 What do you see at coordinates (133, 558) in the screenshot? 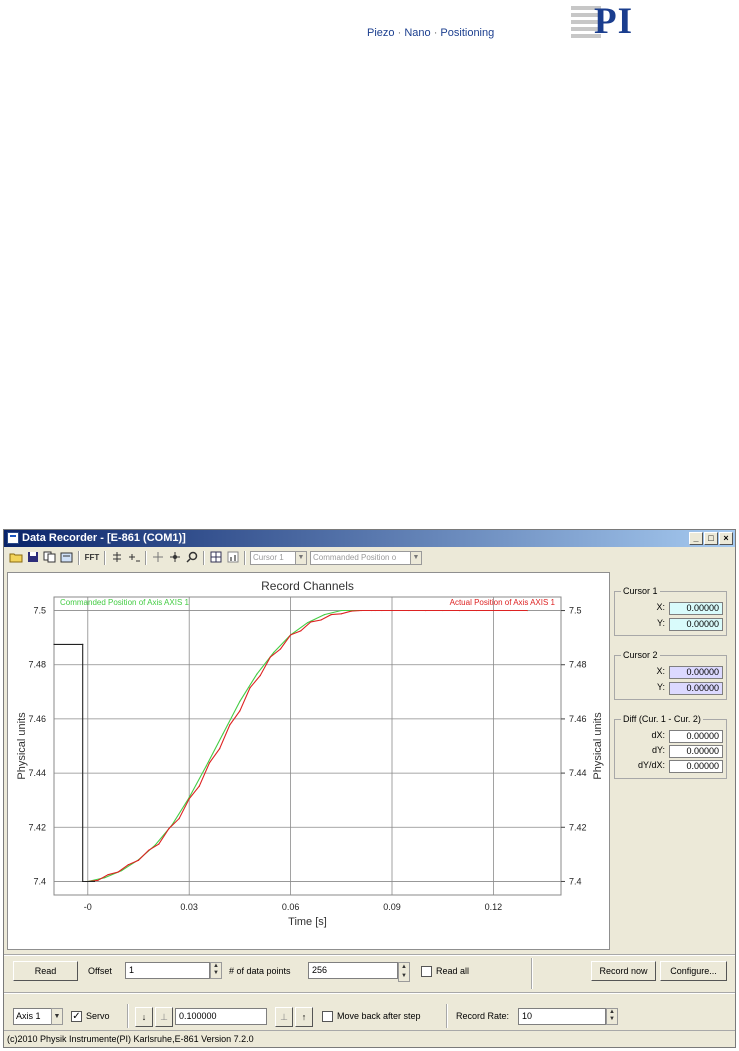
I see `add-marker-icon` at bounding box center [133, 558].